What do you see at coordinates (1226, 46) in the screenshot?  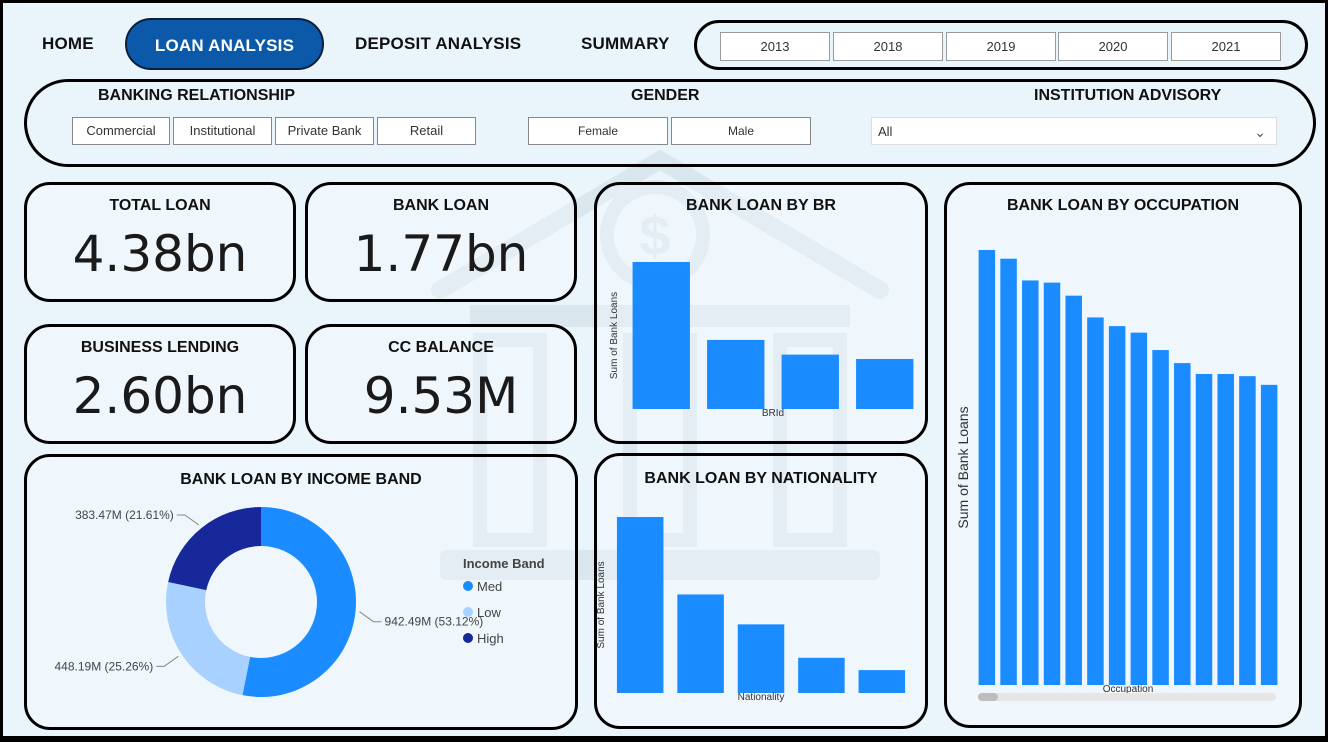 I see `year-2021-button: 2021` at bounding box center [1226, 46].